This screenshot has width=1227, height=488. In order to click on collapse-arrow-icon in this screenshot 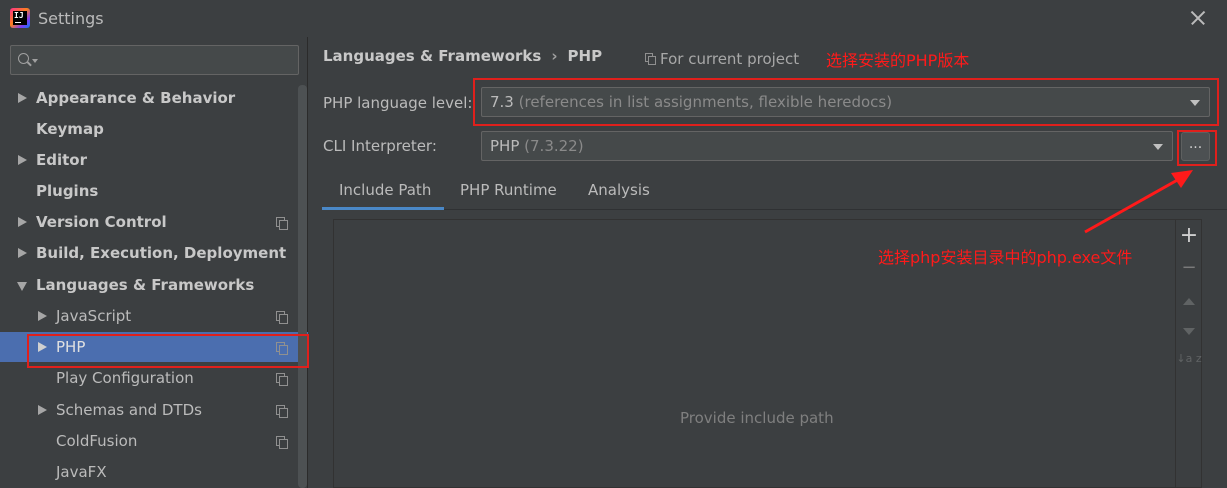, I will do `click(22, 286)`.